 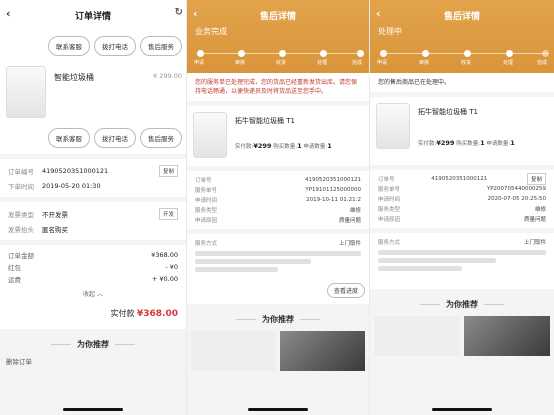 What do you see at coordinates (122, 313) in the screenshot?
I see `paid-label: 实付款` at bounding box center [122, 313].